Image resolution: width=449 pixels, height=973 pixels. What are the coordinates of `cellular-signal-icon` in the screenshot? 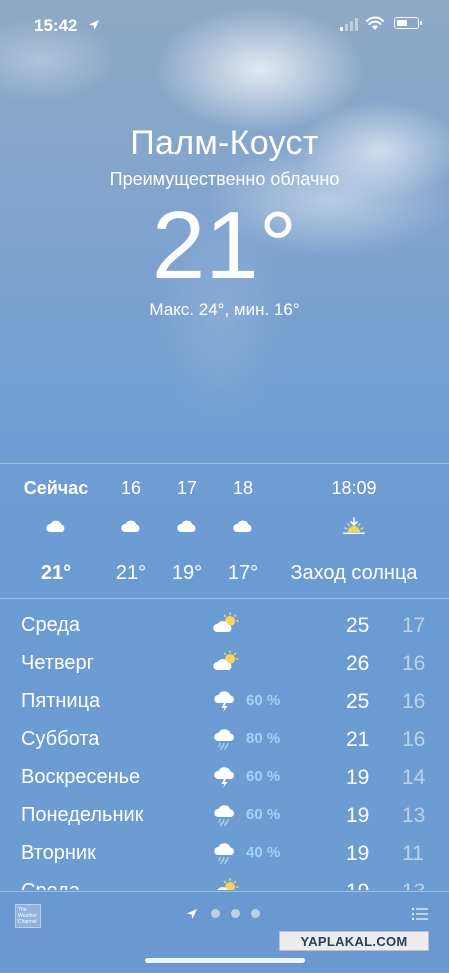 It's located at (349, 24).